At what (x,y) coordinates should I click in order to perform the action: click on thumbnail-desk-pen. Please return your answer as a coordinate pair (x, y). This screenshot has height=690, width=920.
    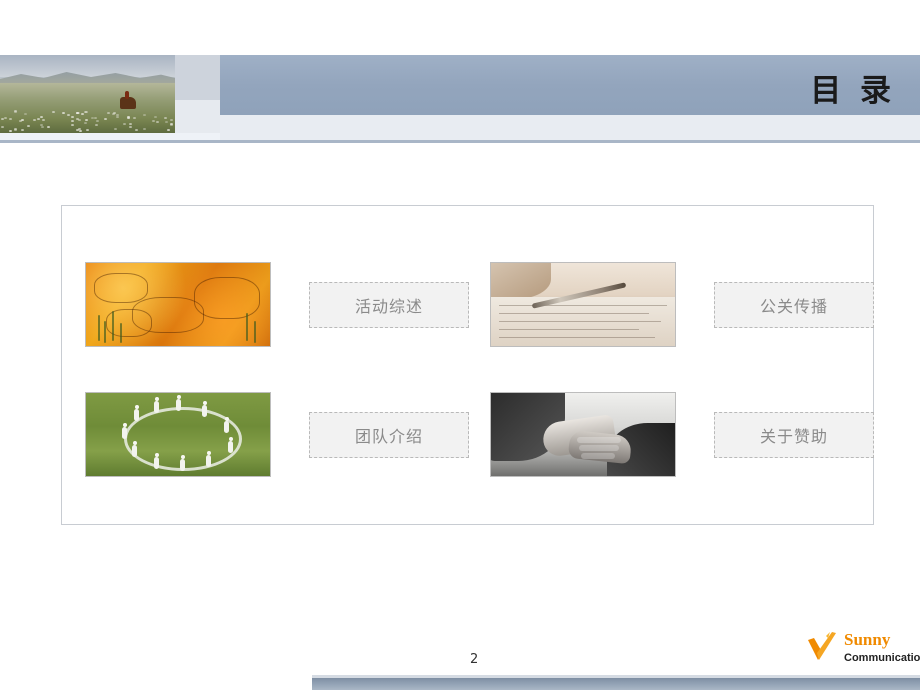
    Looking at the image, I should click on (583, 304).